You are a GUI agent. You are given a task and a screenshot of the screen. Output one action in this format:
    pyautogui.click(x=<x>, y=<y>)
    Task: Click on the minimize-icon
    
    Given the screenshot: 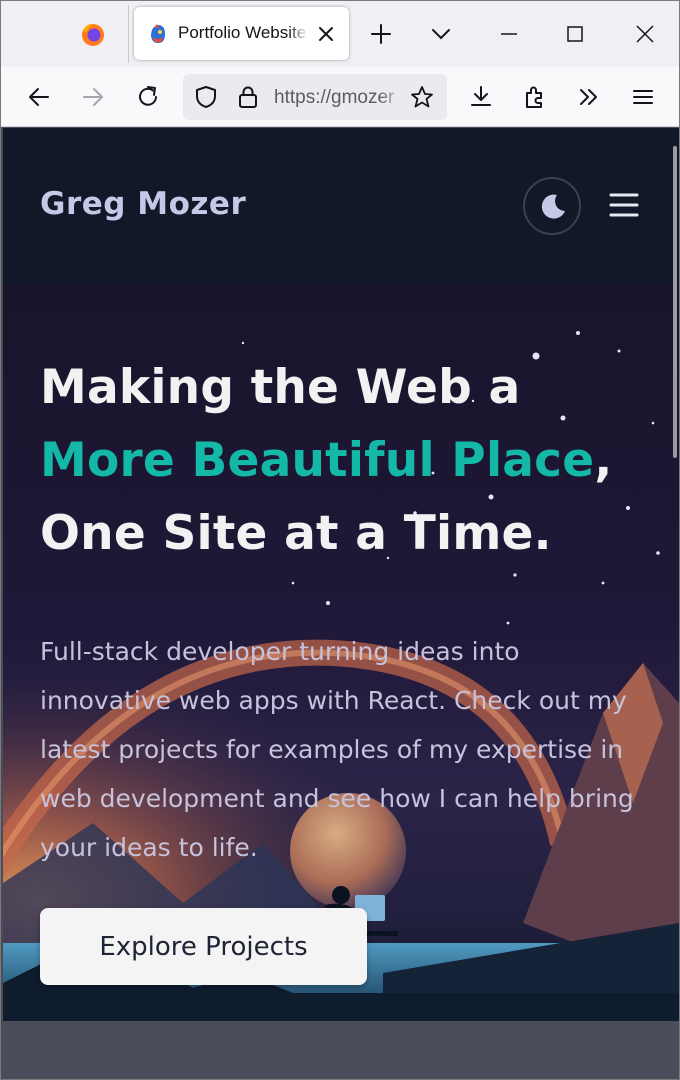 What is the action you would take?
    pyautogui.click(x=509, y=34)
    